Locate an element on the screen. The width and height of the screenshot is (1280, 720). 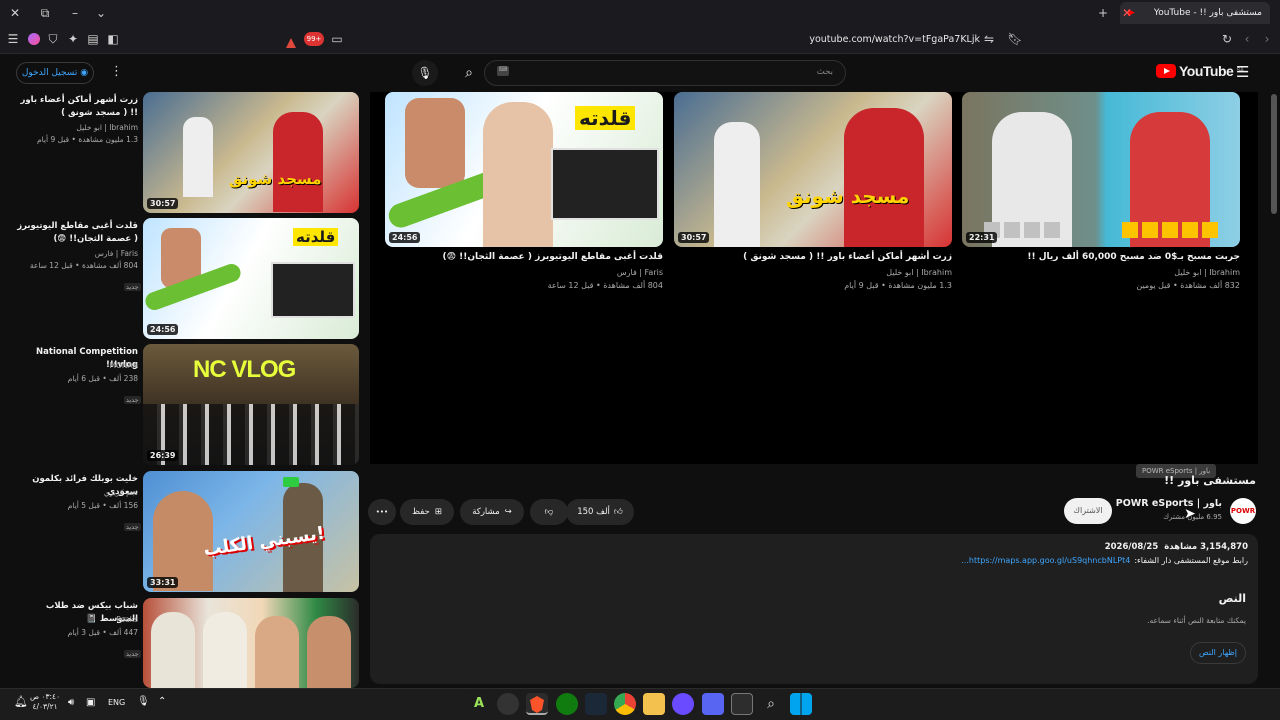
taskbar-search-icon: ⌕ is located at coordinates (771, 704).